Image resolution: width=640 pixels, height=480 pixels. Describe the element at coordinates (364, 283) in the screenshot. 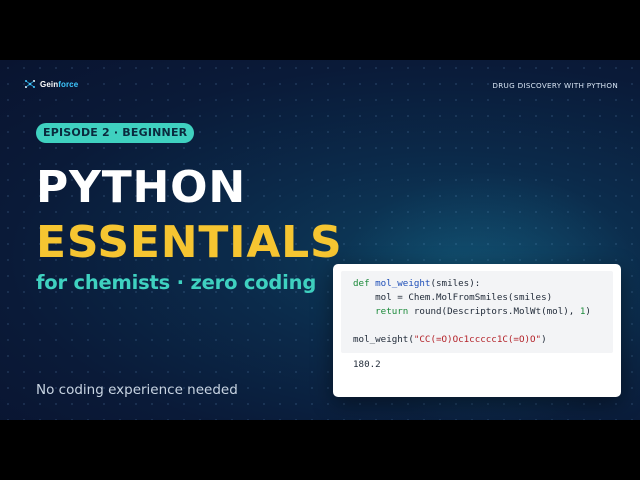

I see `code-keyword: def` at that location.